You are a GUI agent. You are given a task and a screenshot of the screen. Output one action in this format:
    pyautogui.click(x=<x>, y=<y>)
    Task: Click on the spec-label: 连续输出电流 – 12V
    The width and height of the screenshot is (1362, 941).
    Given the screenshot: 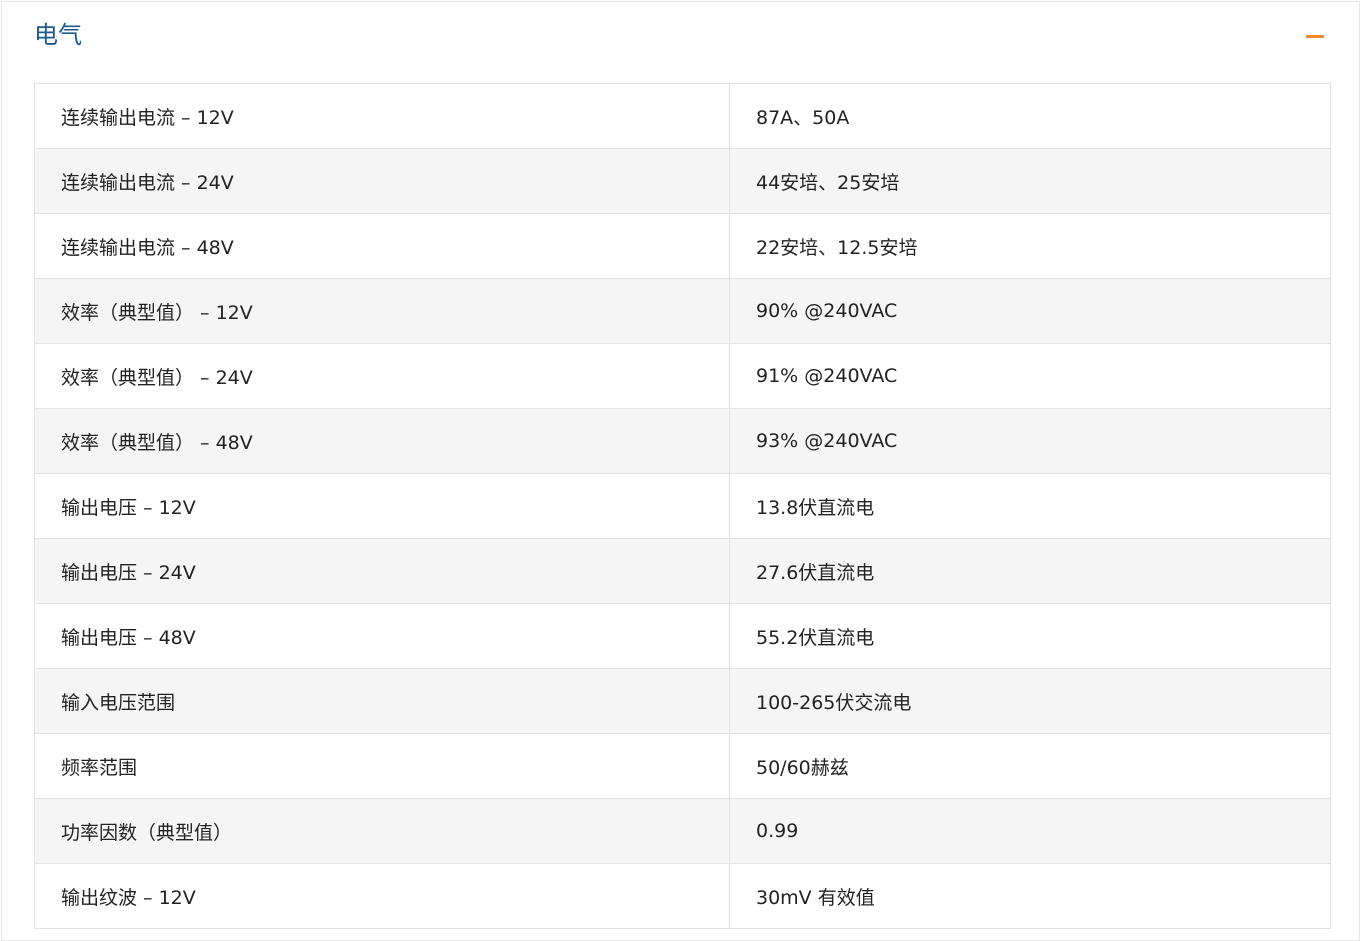 What is the action you would take?
    pyautogui.click(x=382, y=116)
    